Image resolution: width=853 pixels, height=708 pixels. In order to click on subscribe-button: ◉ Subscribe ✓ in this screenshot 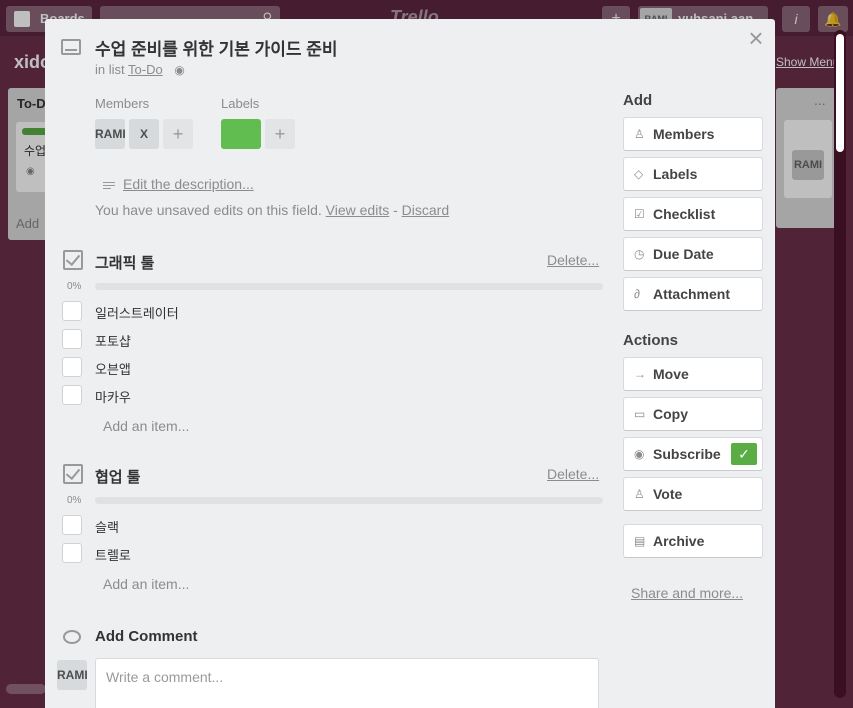, I will do `click(693, 454)`.